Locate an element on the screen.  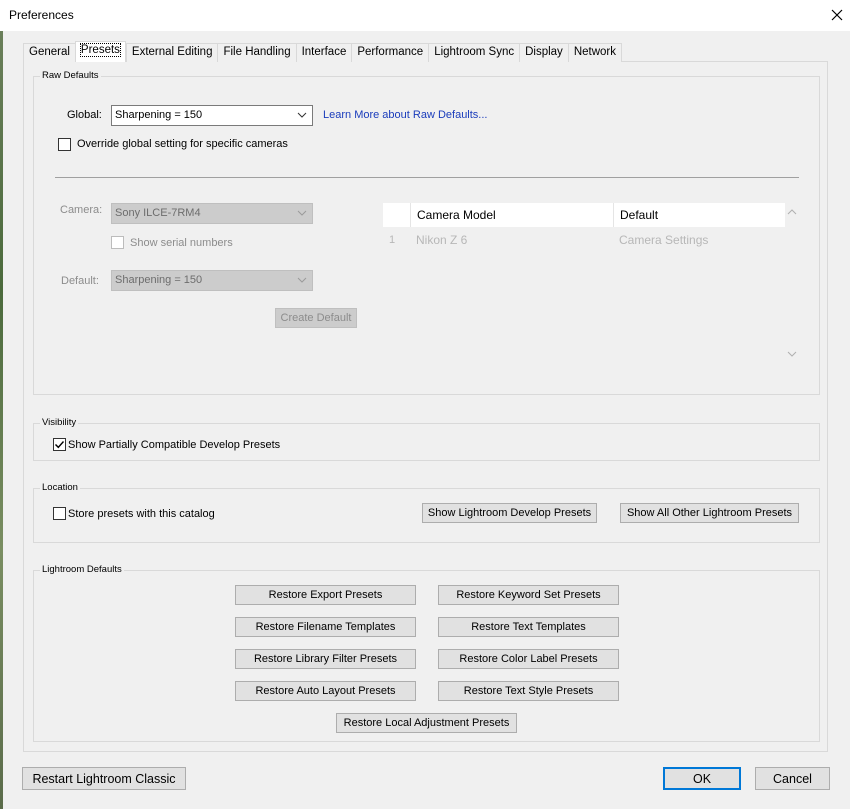
global-preset-dropdown: Sharpening = 150 is located at coordinates (212, 115).